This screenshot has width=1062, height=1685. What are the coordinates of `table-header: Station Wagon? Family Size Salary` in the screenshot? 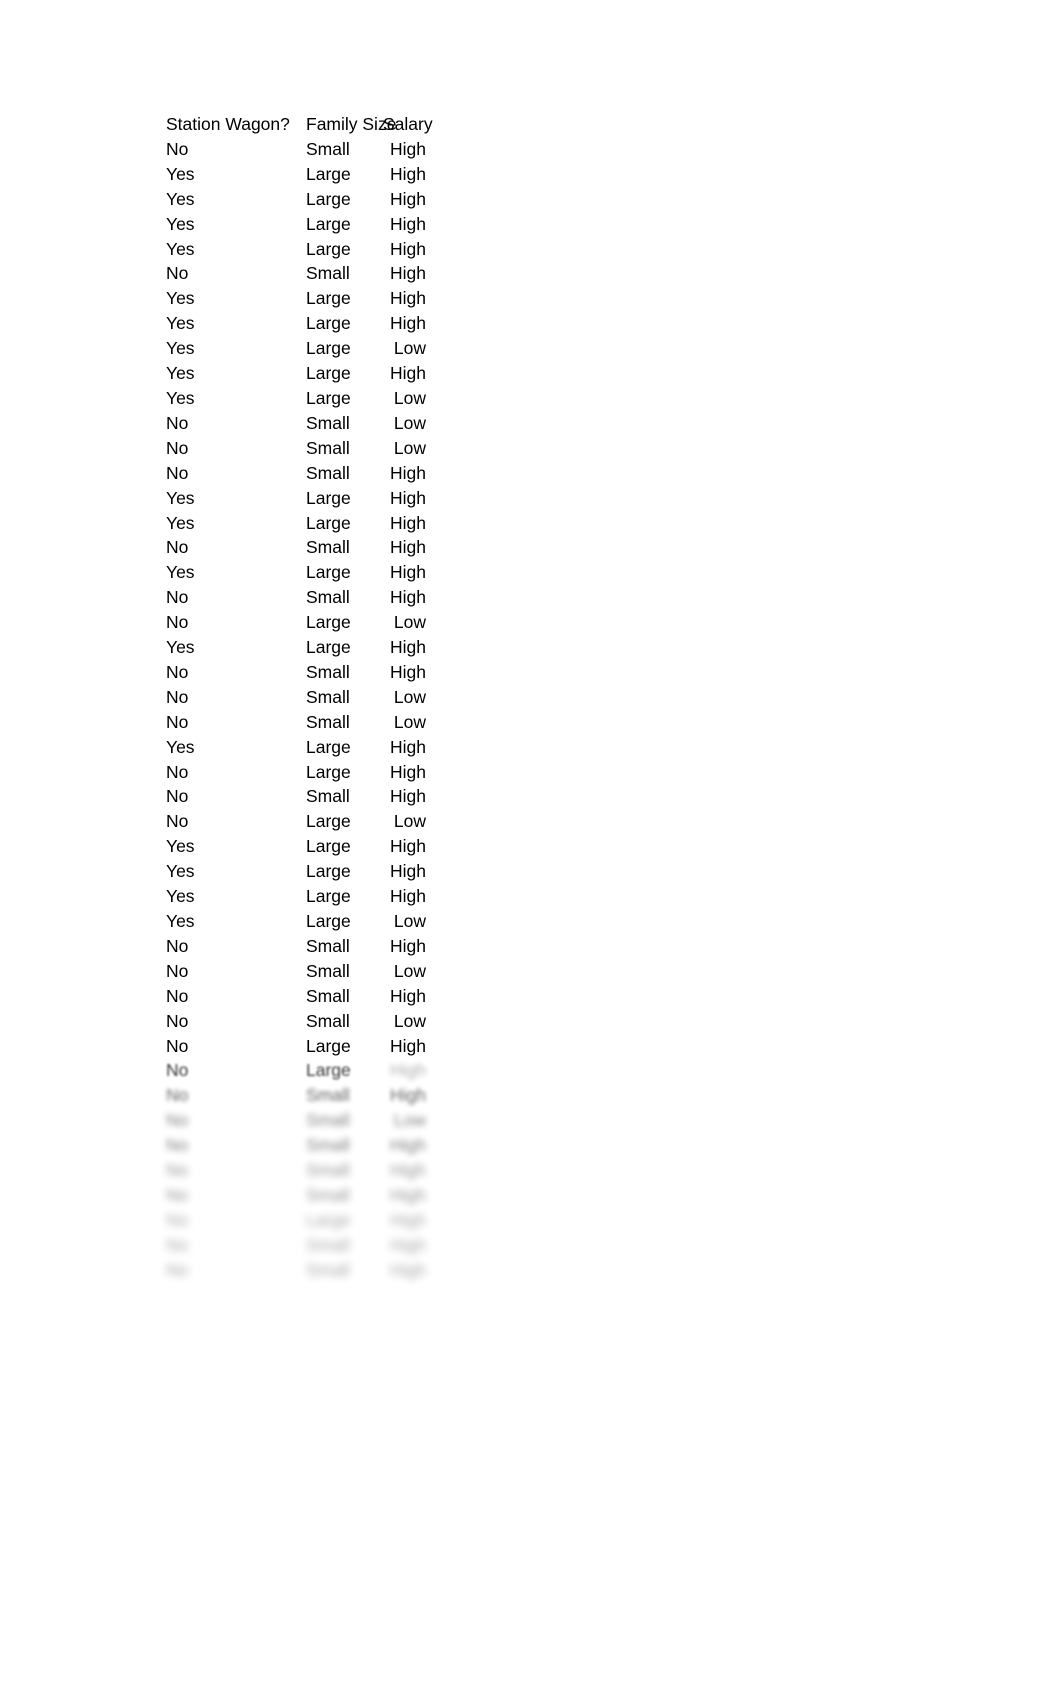 It's located at (299, 124).